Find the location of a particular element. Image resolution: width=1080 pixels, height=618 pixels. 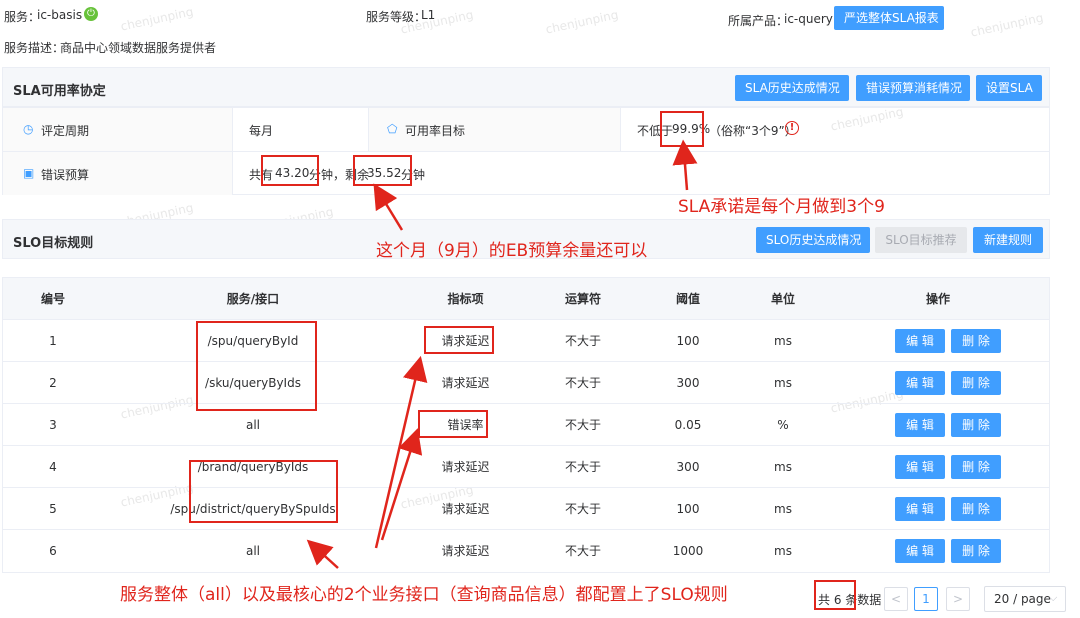

arrow-sla-note is located at coordinates (685, 165).